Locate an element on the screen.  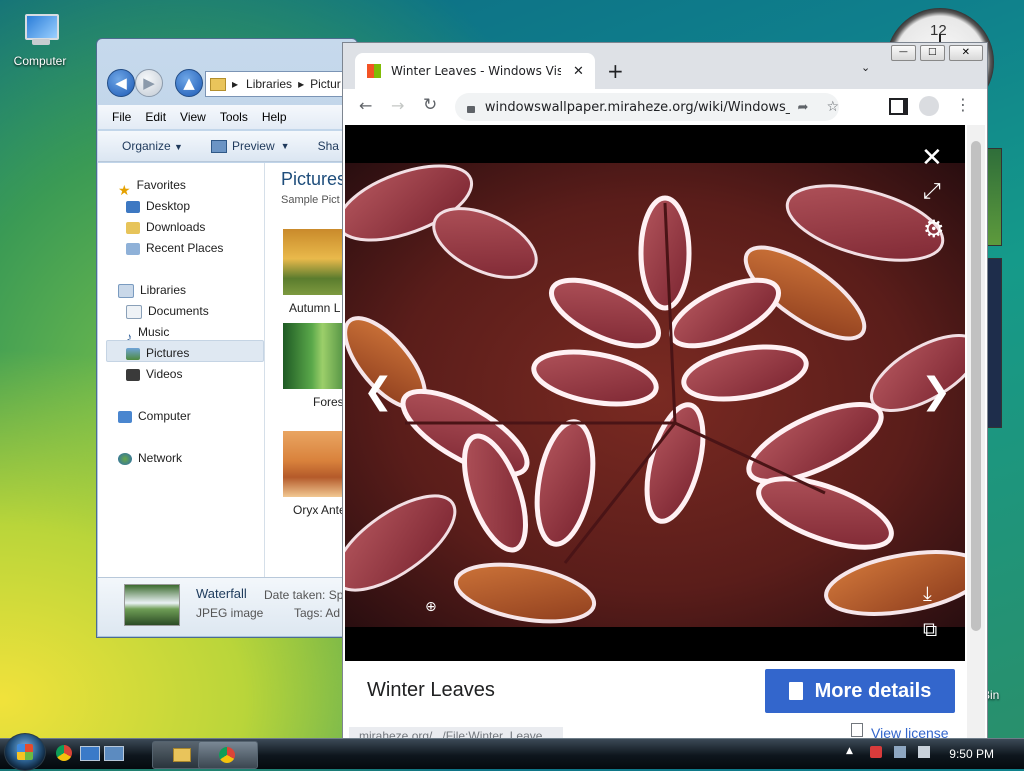
breadcrumb-pictures: Pictur is located at coordinates (325, 84).